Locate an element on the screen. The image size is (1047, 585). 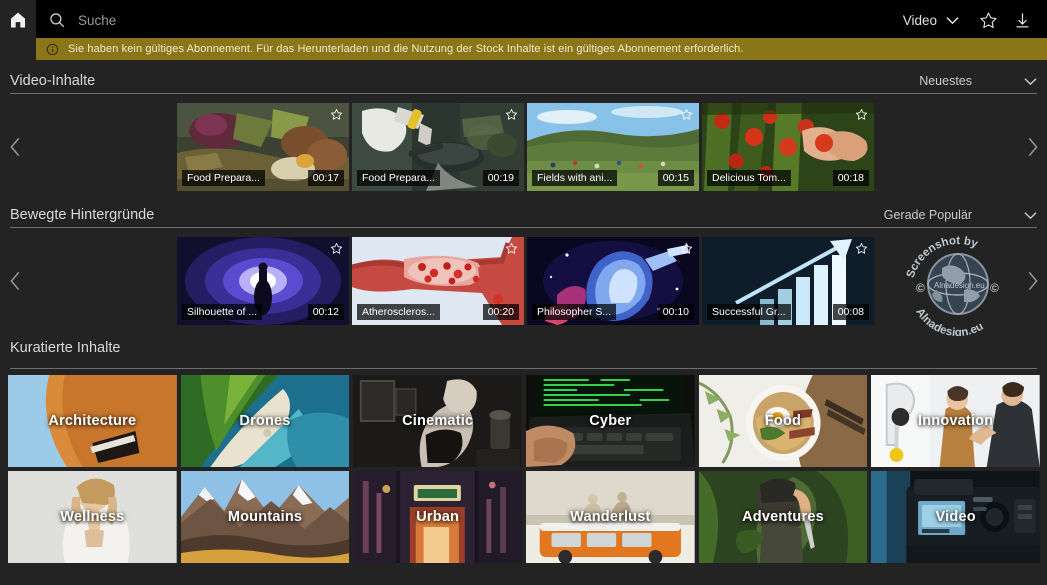
video-card: Philosopher S... 00:10 is located at coordinates (613, 281).